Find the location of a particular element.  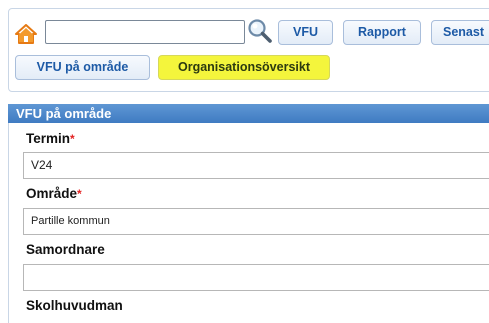

section-title: VFU på område is located at coordinates (248, 113).